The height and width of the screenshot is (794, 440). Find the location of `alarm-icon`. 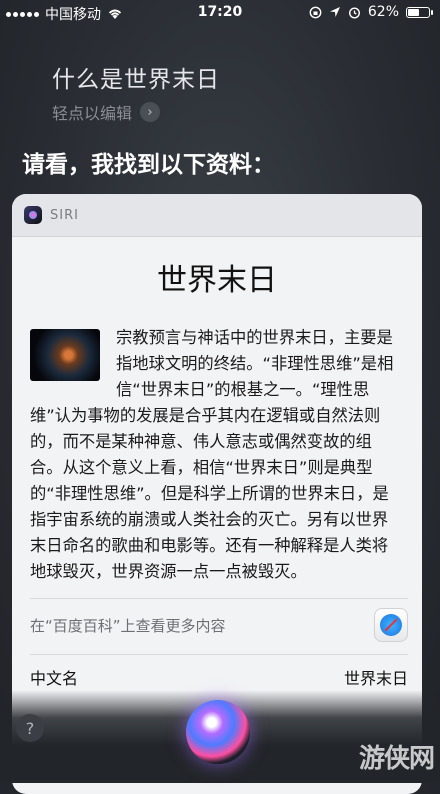

alarm-icon is located at coordinates (354, 12).